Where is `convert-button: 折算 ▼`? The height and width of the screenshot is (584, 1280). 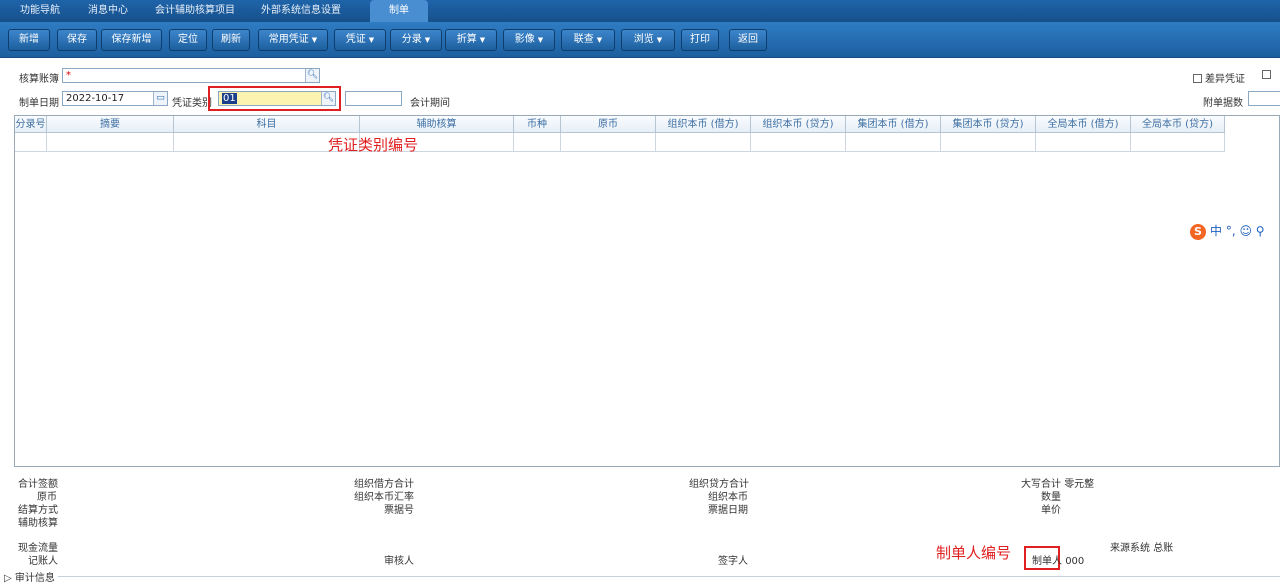
convert-button: 折算 ▼ is located at coordinates (471, 40).